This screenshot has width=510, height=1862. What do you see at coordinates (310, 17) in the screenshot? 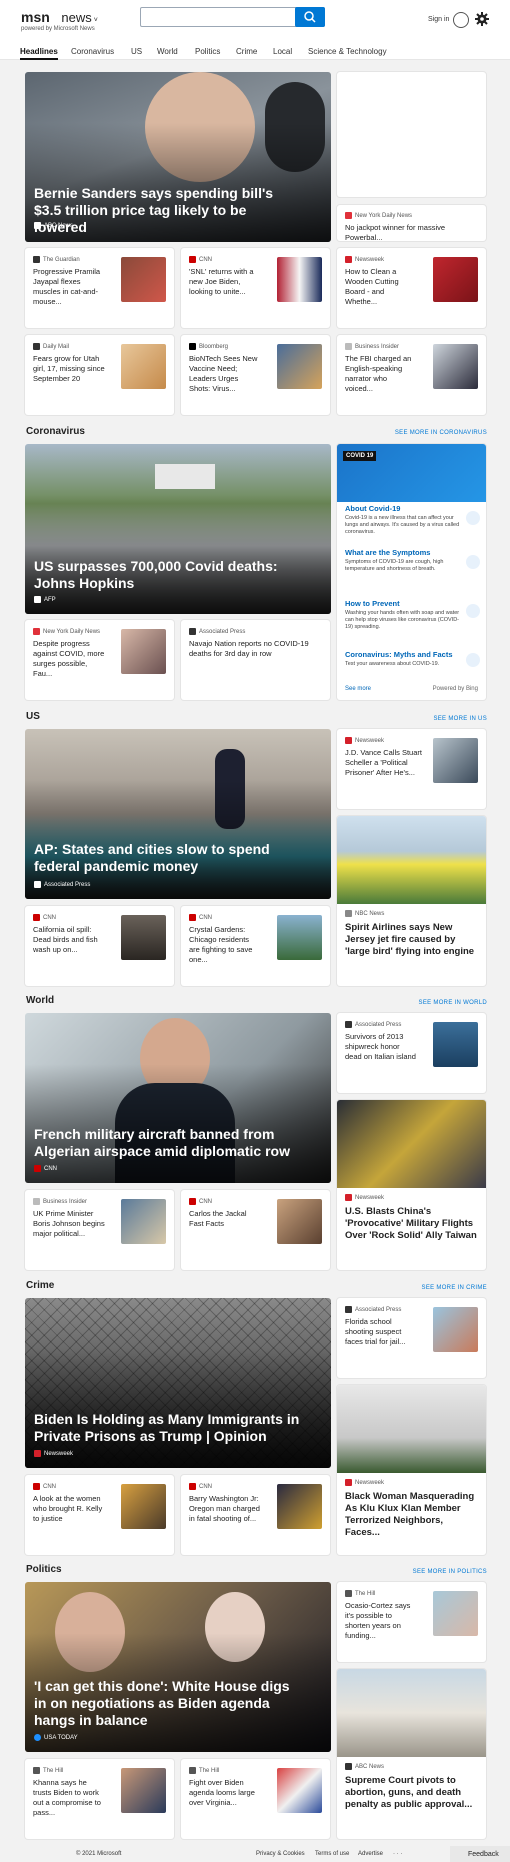
I see `search-button` at bounding box center [310, 17].